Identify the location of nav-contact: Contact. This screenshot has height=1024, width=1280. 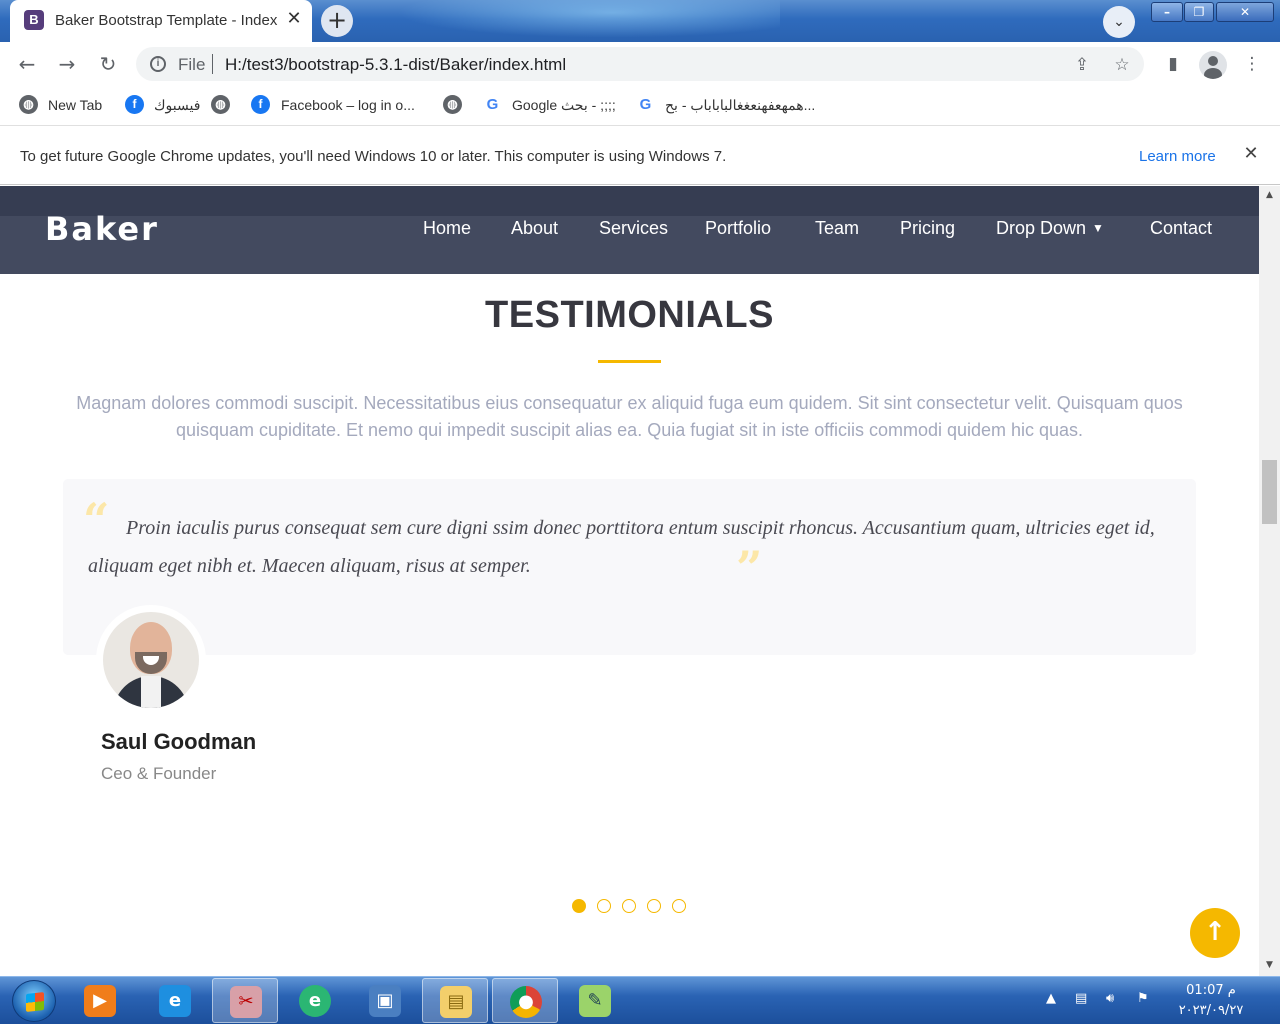
(1181, 228).